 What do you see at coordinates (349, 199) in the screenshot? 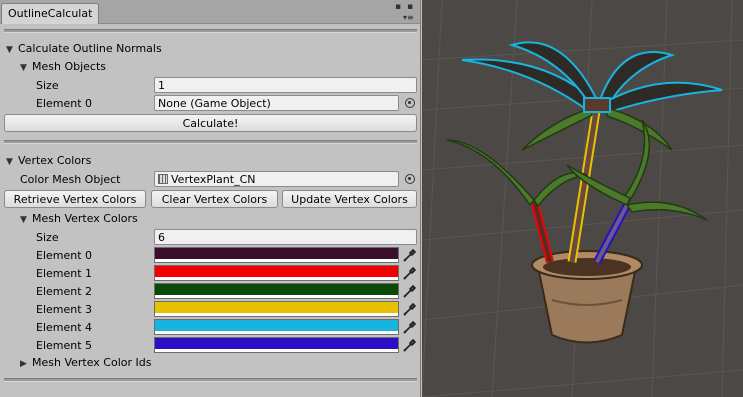
I see `update-vertex-colors-button: Update Vertex Colors` at bounding box center [349, 199].